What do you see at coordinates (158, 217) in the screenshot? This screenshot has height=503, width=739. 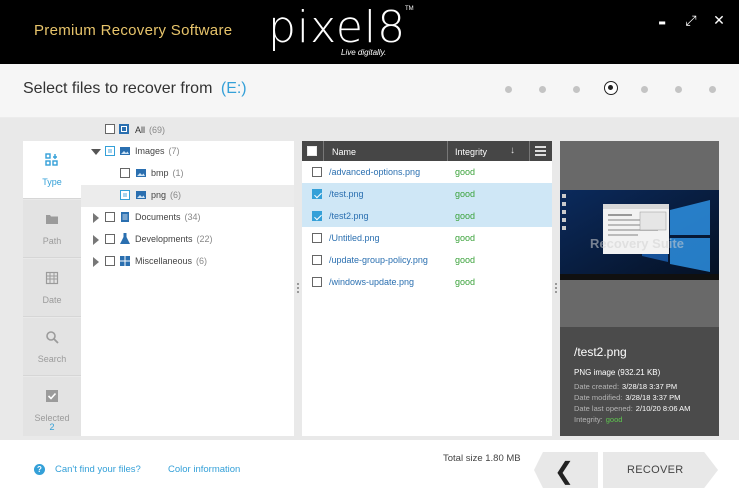 I see `tree-item-label: Documents` at bounding box center [158, 217].